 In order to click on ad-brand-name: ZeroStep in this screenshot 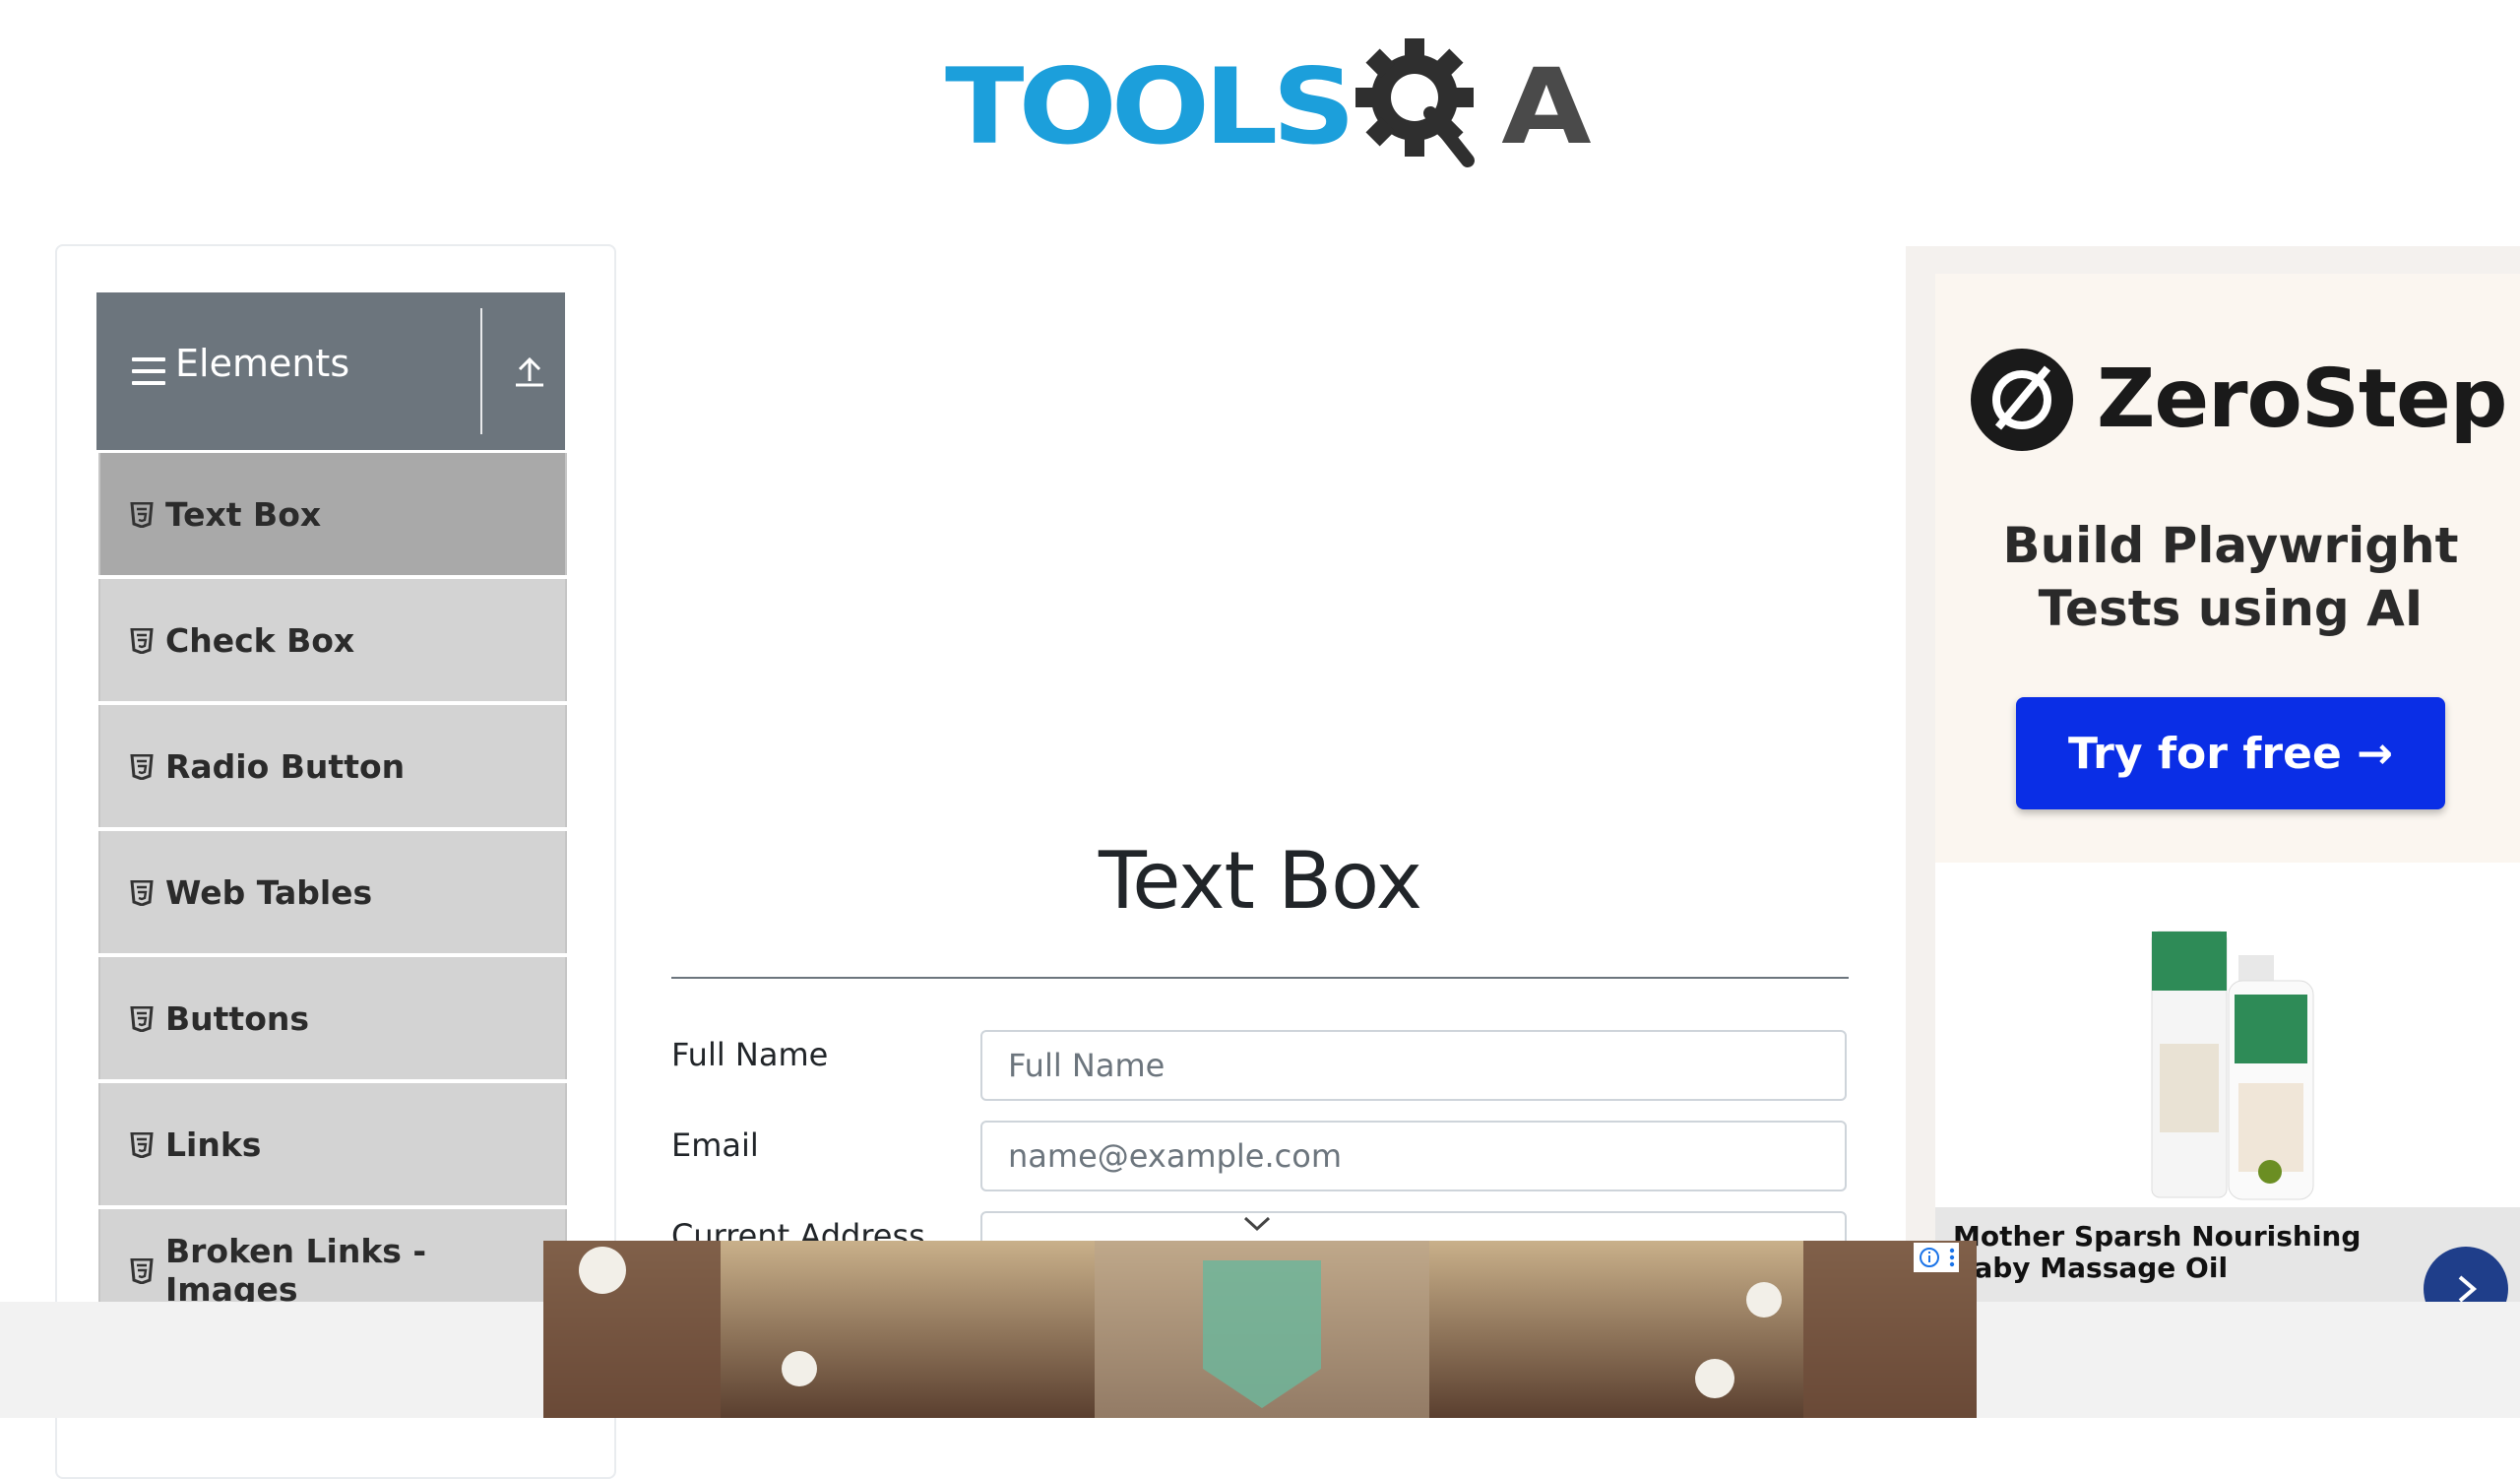, I will do `click(2302, 400)`.